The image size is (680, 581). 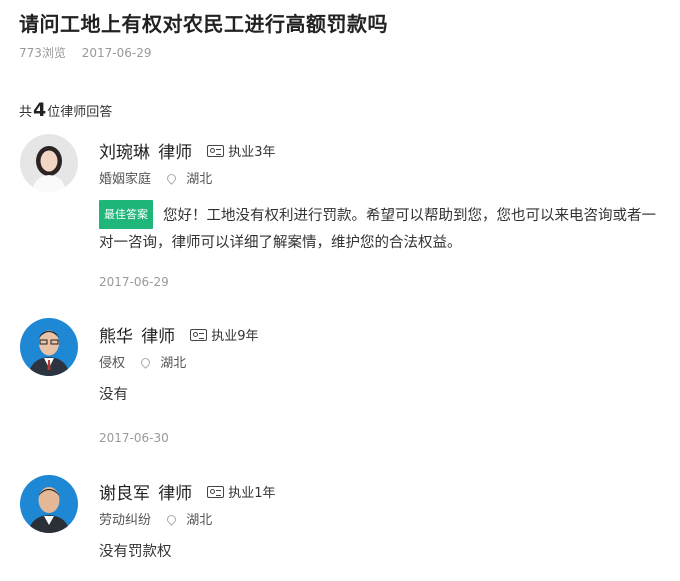 I want to click on best-answer-badge: 最佳答案, so click(x=126, y=214).